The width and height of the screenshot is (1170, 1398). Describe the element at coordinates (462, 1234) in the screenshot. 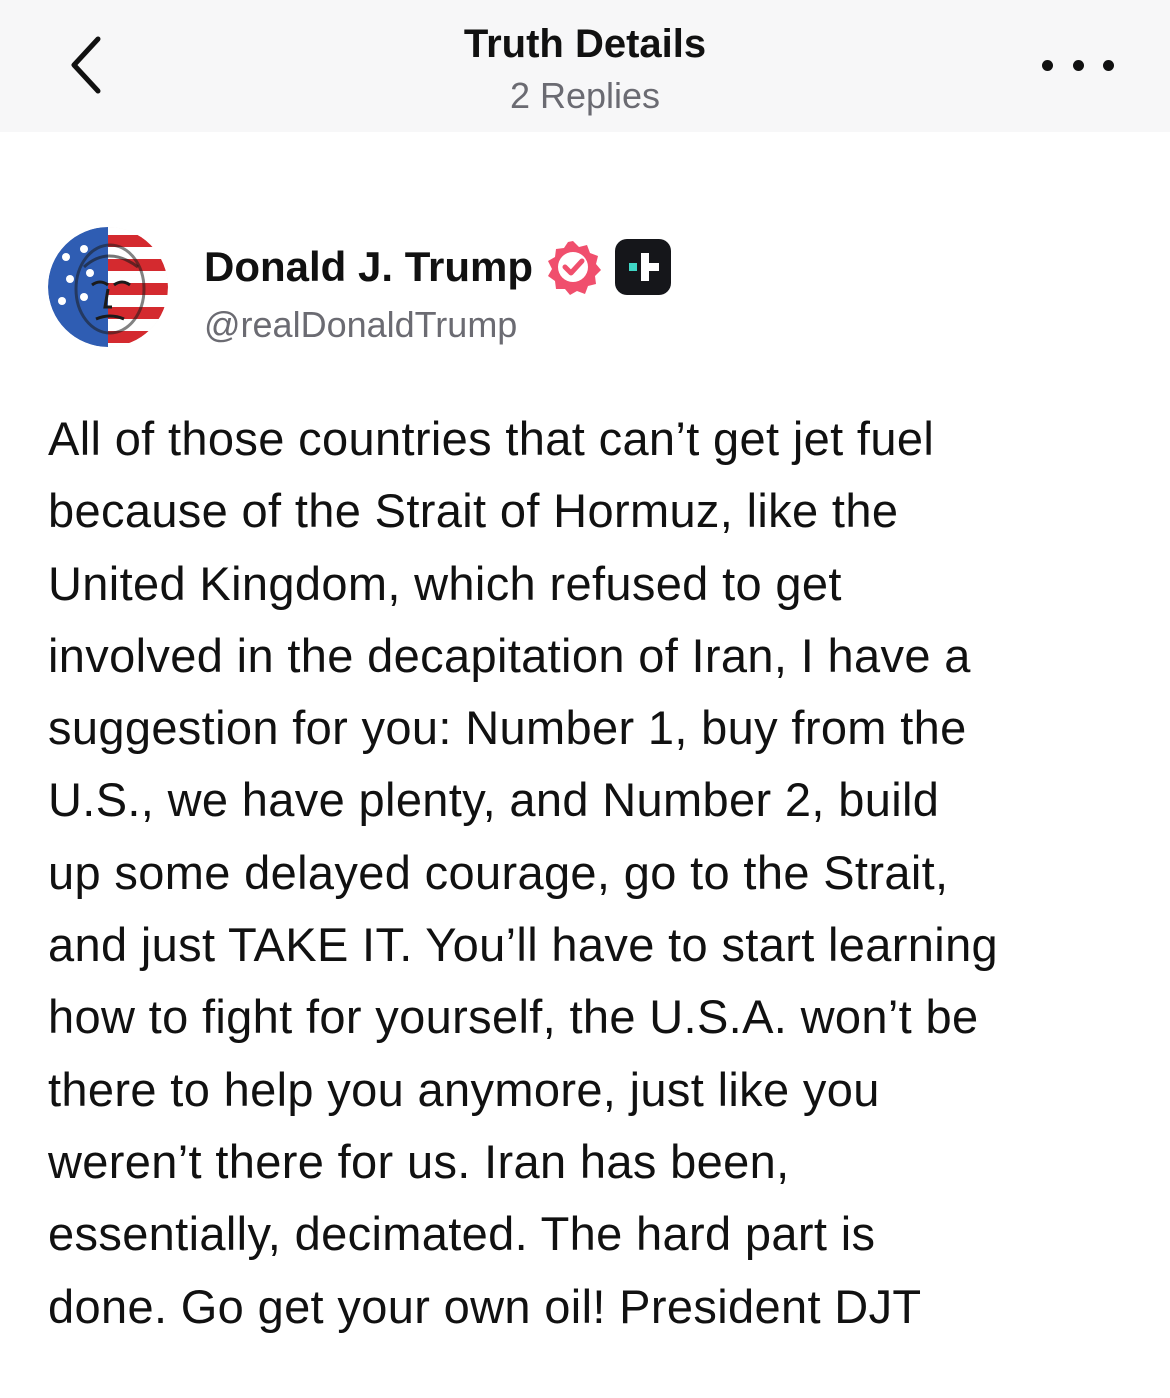

I see `post-line: essentially, decimated. The hard part is` at that location.